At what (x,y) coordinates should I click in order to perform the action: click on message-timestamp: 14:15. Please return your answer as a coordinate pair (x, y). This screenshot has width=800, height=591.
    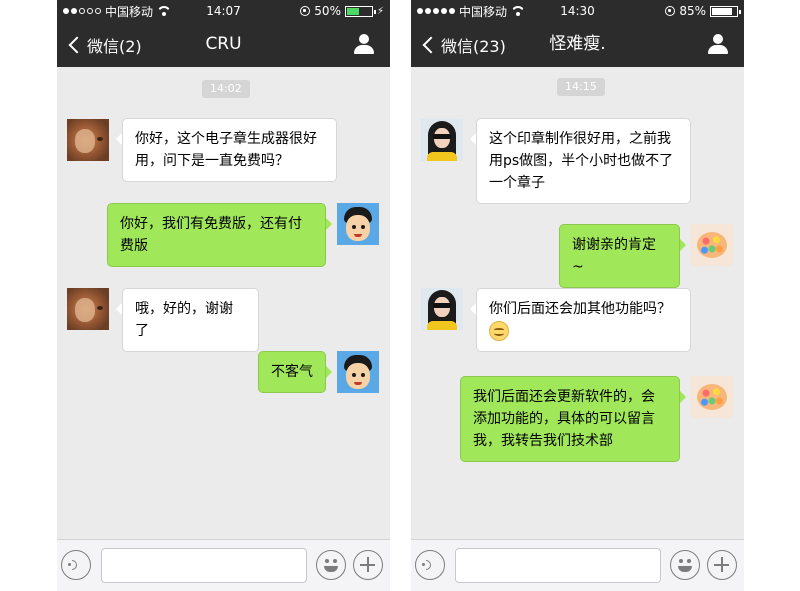
    Looking at the image, I should click on (581, 87).